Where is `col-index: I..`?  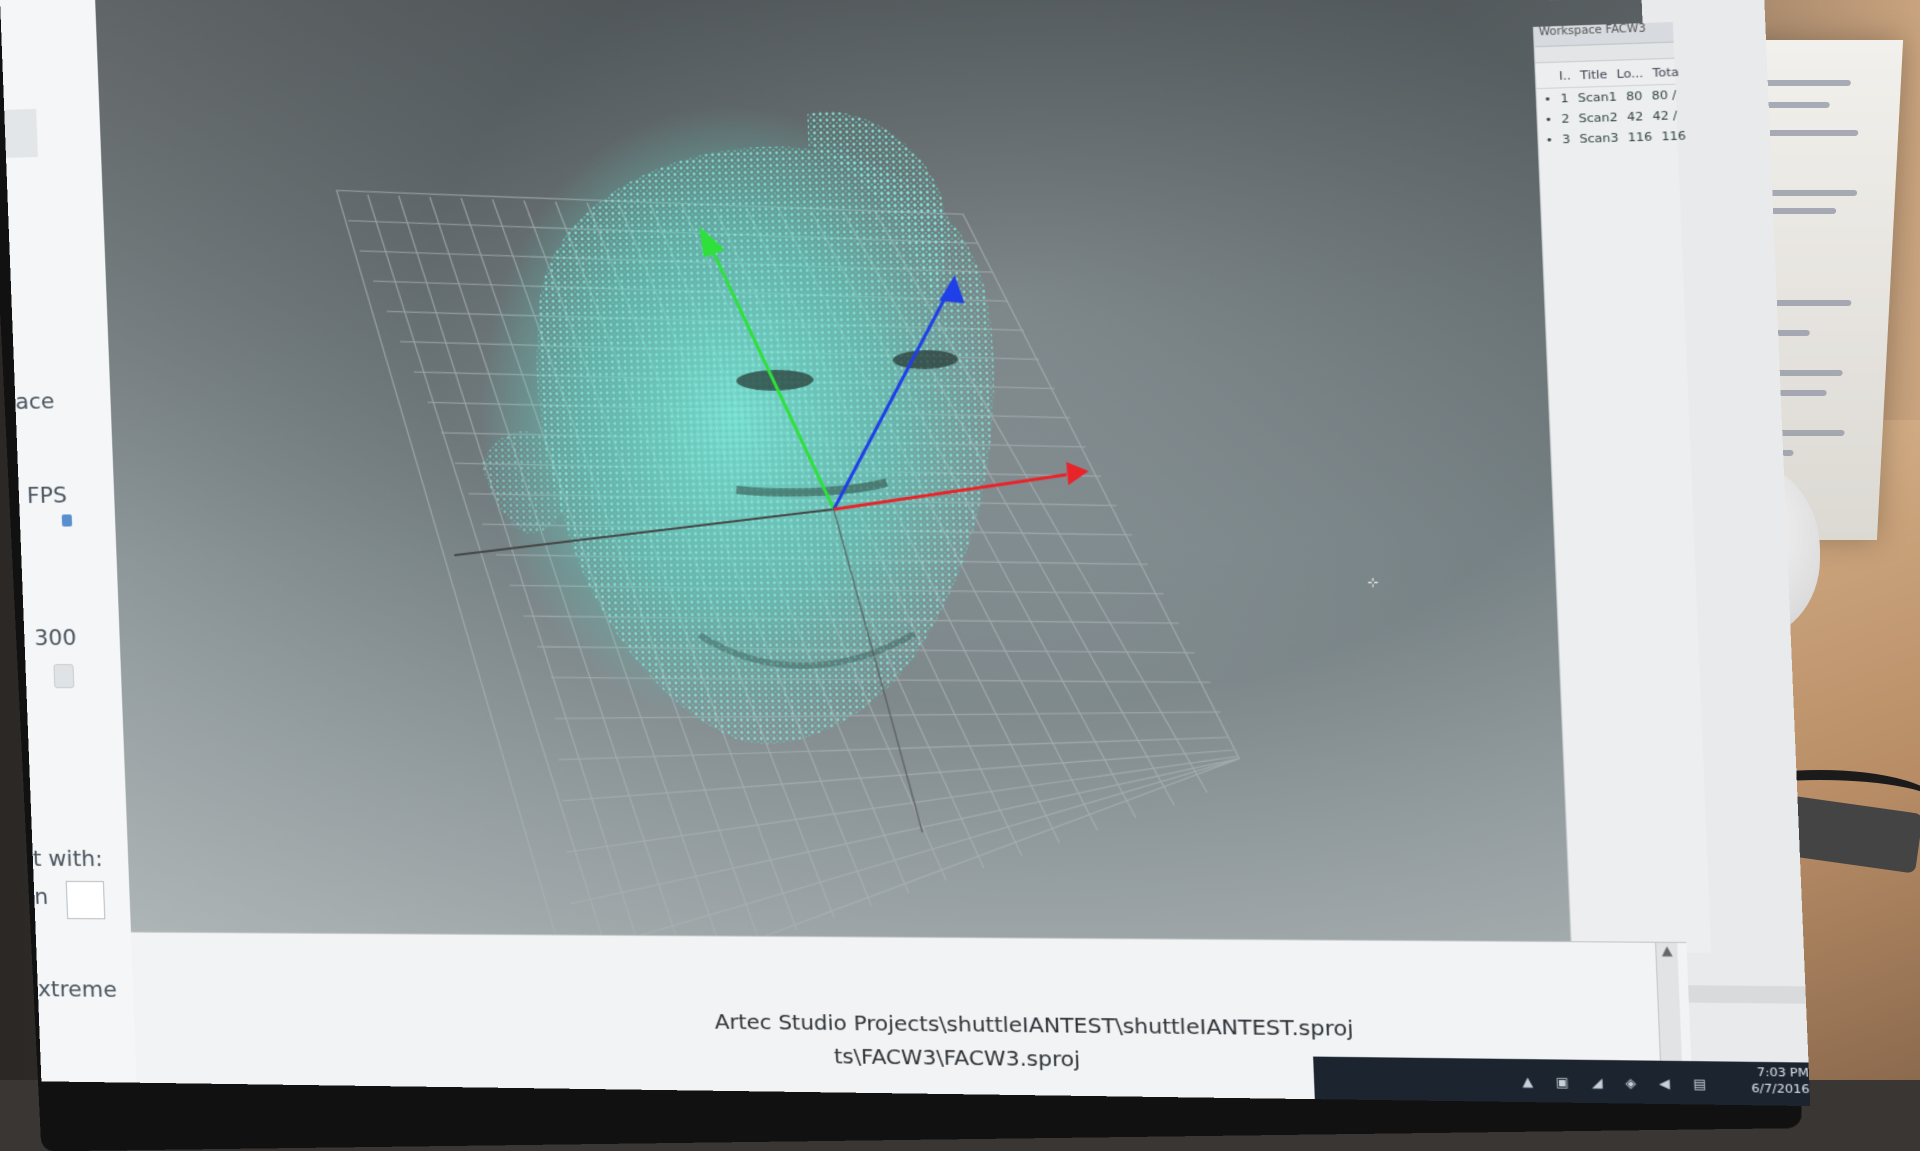 col-index: I.. is located at coordinates (1565, 76).